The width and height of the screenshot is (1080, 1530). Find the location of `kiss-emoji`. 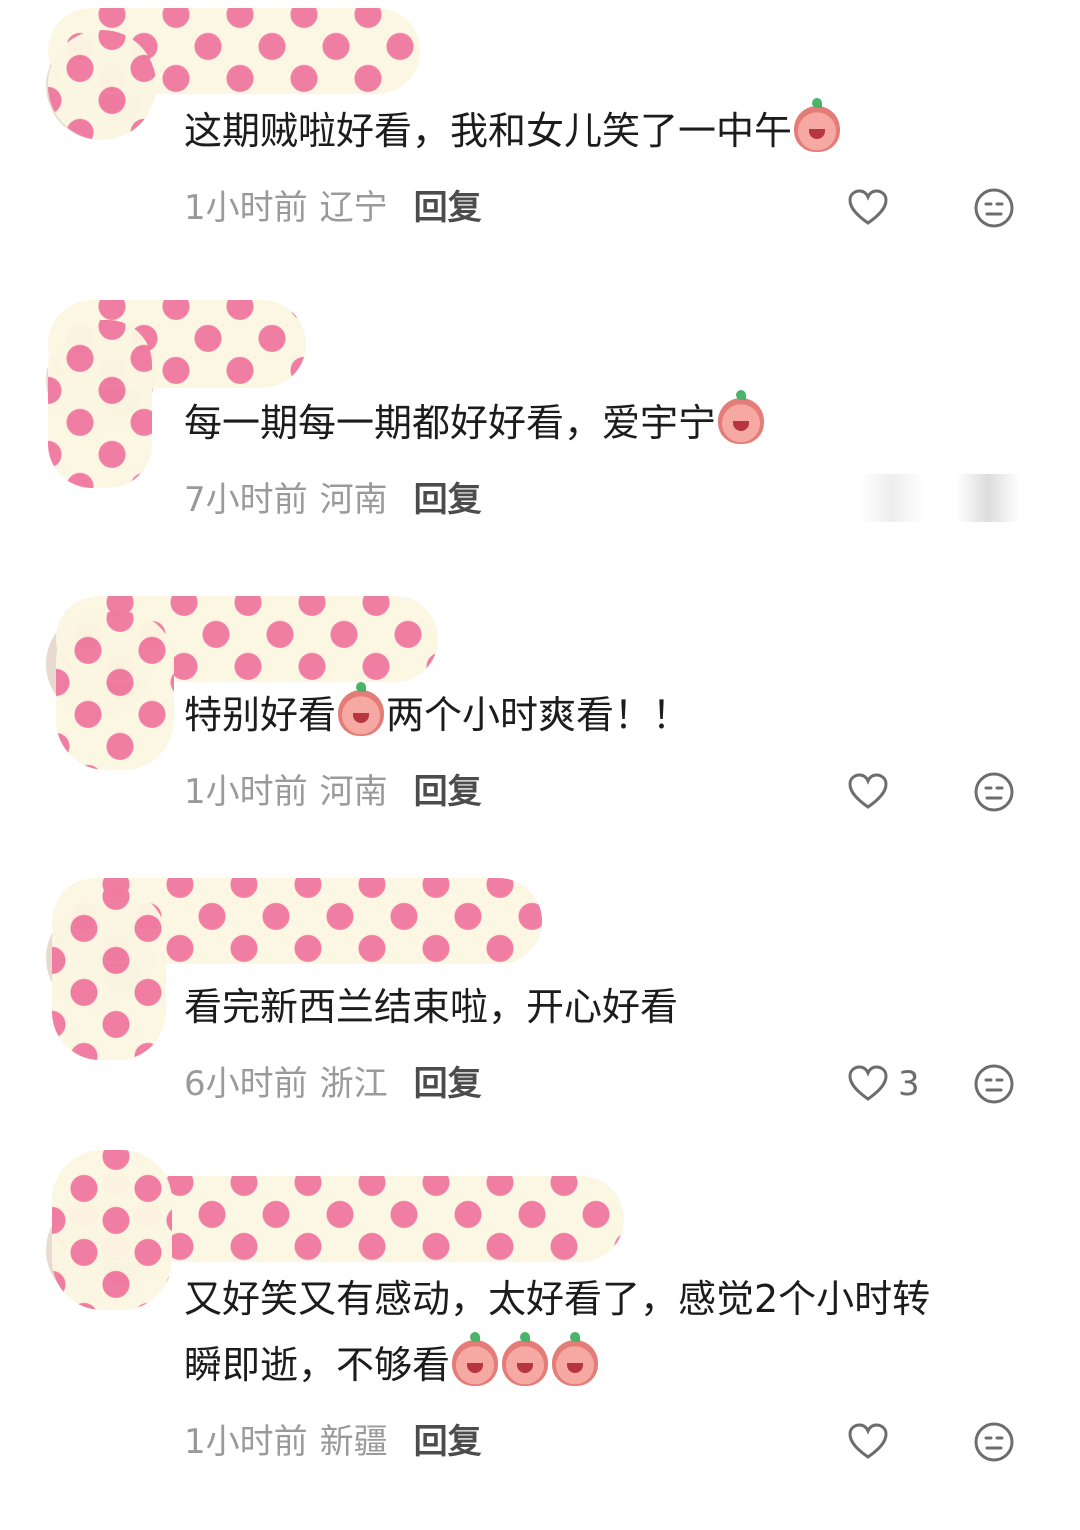

kiss-emoji is located at coordinates (741, 417).